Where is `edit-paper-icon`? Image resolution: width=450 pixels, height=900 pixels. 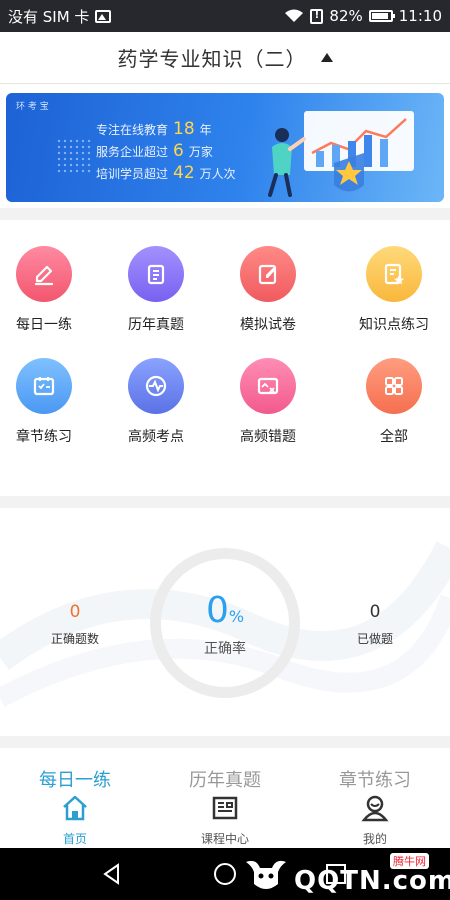
edit-paper-icon is located at coordinates (268, 274).